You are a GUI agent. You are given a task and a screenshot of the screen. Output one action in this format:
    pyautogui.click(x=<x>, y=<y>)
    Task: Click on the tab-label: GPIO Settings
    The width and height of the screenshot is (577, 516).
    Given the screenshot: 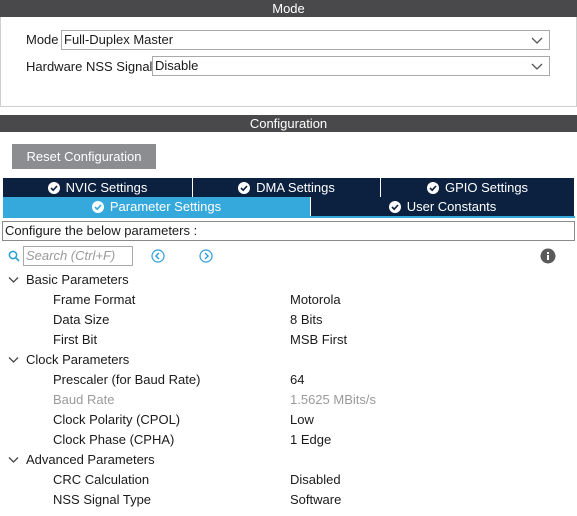 What is the action you would take?
    pyautogui.click(x=486, y=187)
    